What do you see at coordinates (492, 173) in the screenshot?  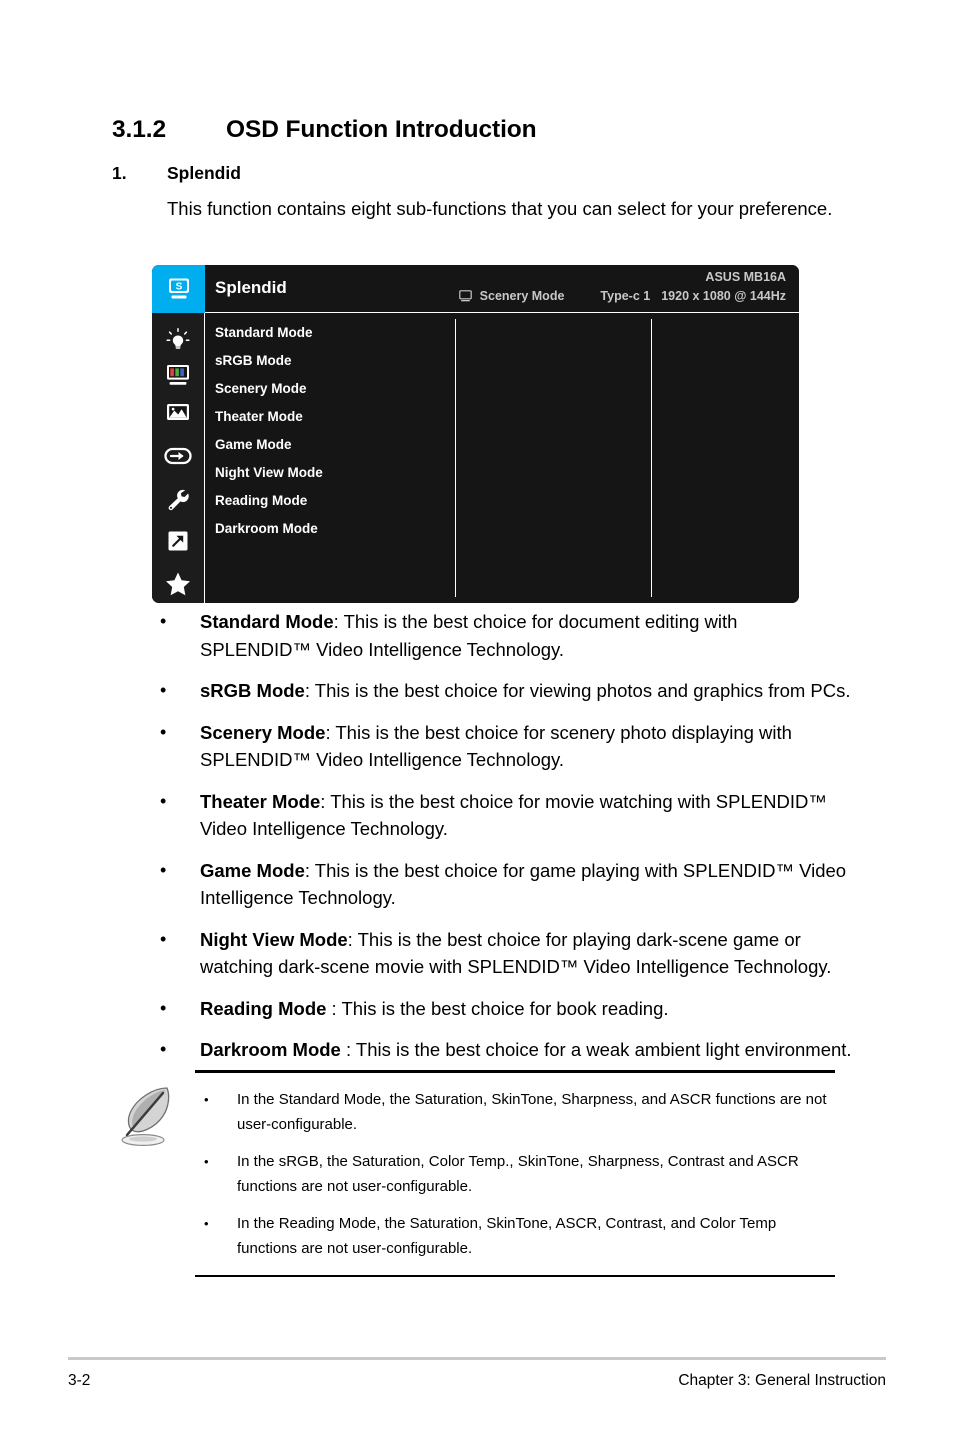 I see `list-item-heading: 1. Splendid` at bounding box center [492, 173].